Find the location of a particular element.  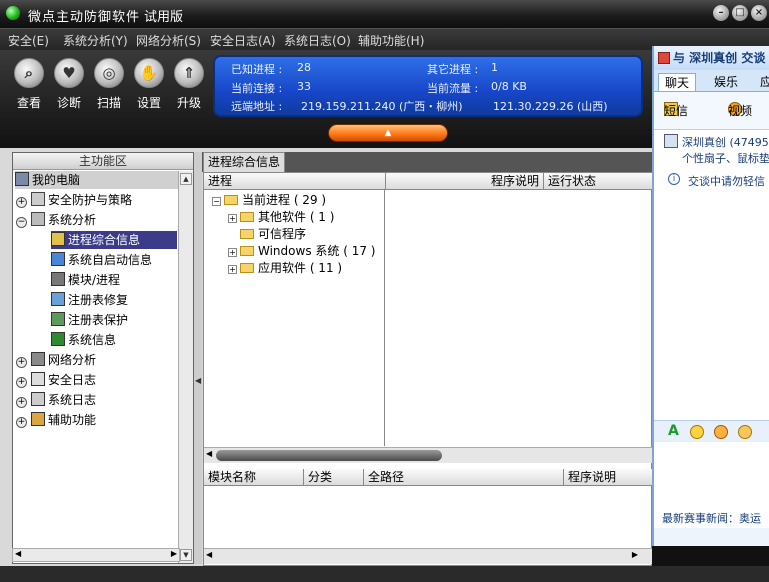

status-bar is located at coordinates (384, 574).